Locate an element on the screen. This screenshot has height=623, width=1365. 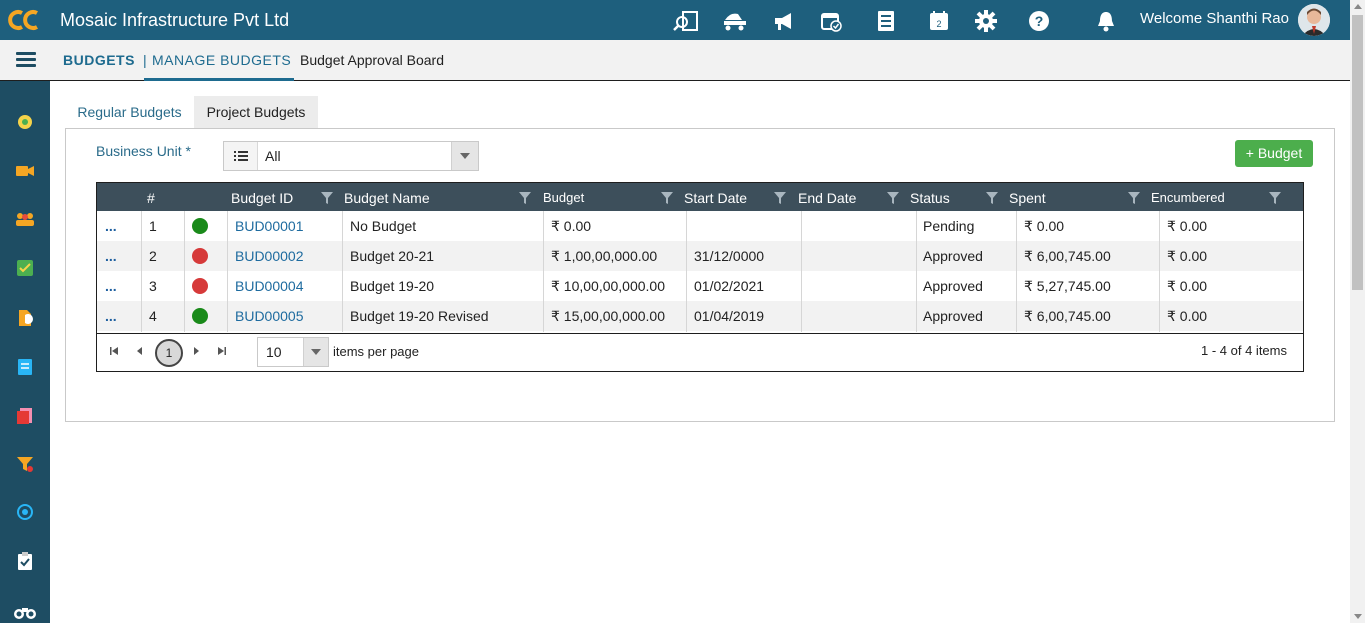
tab-regular-budgets: Regular Budgets is located at coordinates (129, 113).